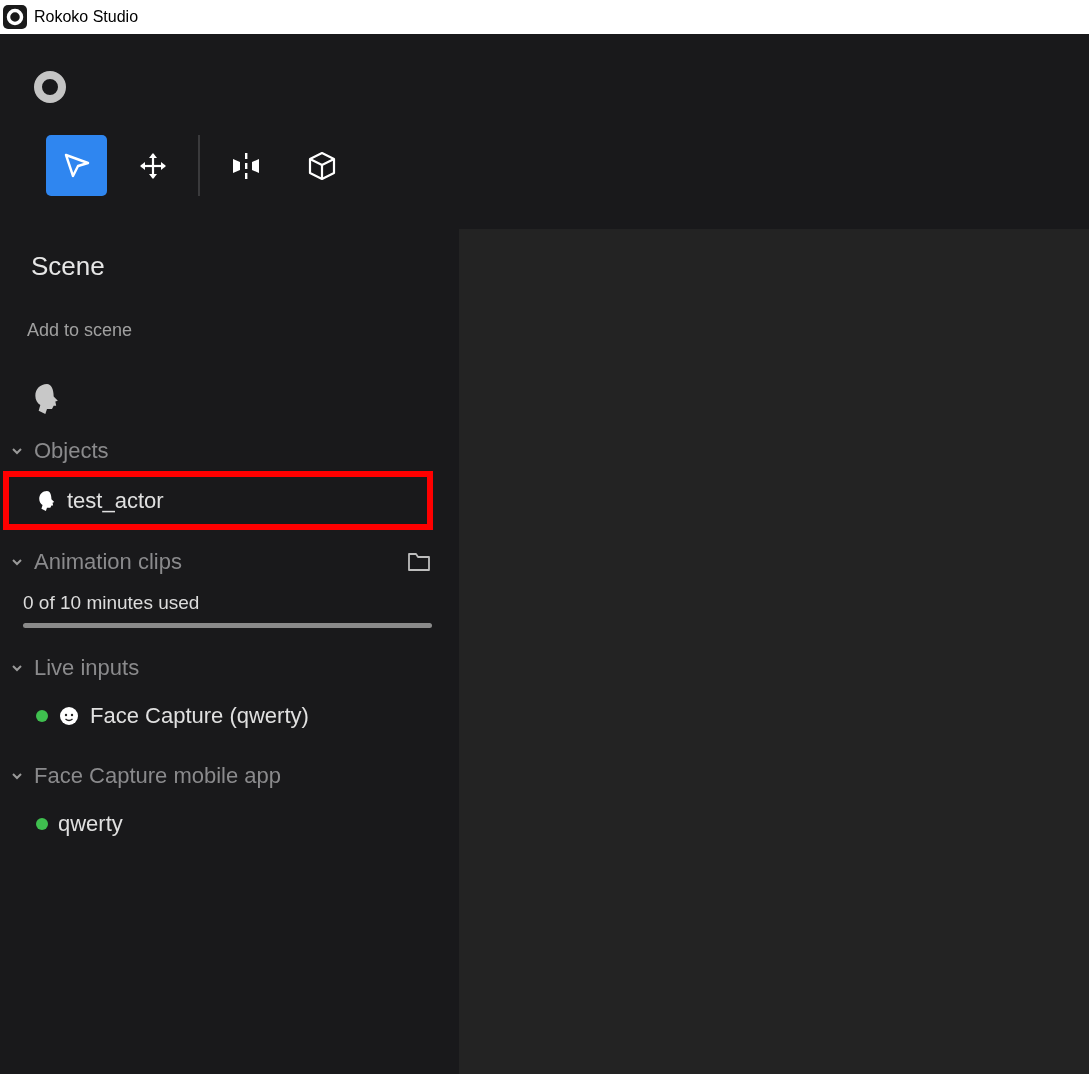 Image resolution: width=1089 pixels, height=1074 pixels. Describe the element at coordinates (69, 716) in the screenshot. I see `face-icon` at that location.